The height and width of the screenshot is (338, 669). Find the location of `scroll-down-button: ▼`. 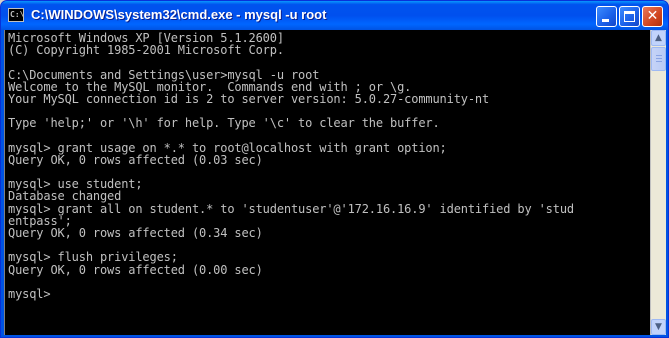

scroll-down-button: ▼ is located at coordinates (658, 327).